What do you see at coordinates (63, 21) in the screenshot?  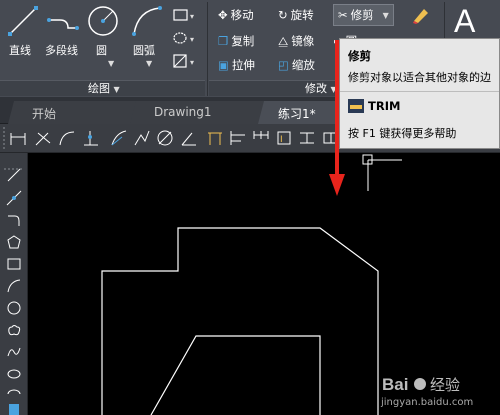 I see `polyline-icon` at bounding box center [63, 21].